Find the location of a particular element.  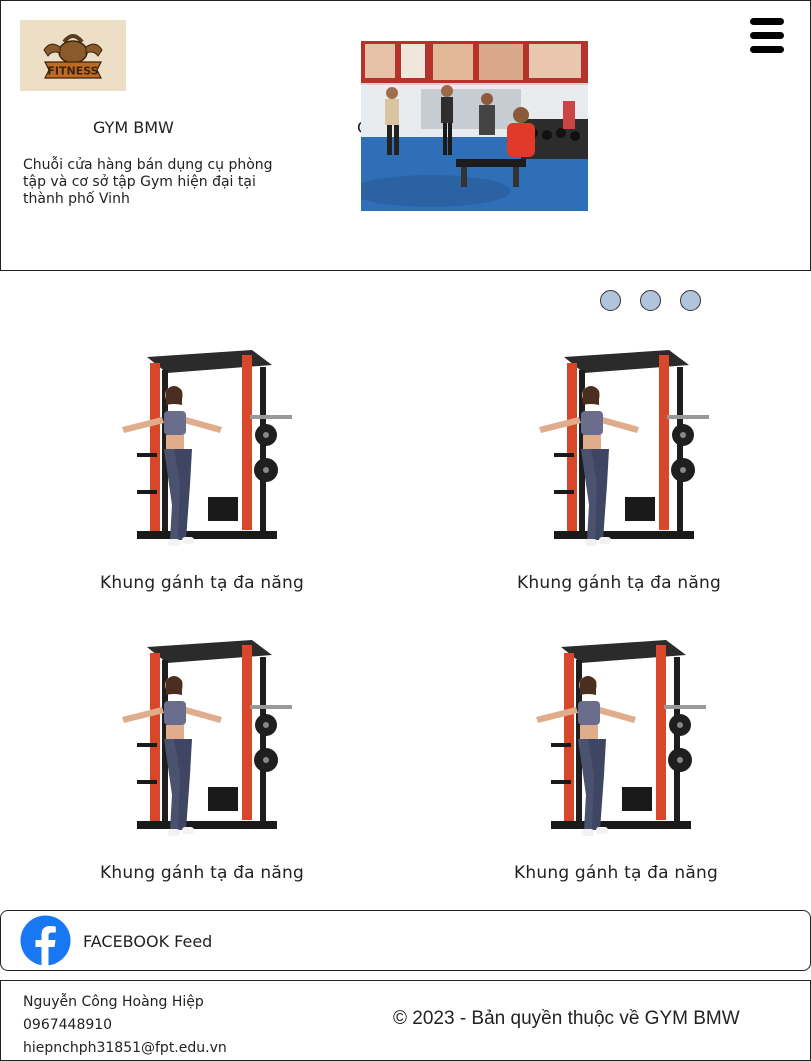

logo-text: FITNESS is located at coordinates (72, 71).